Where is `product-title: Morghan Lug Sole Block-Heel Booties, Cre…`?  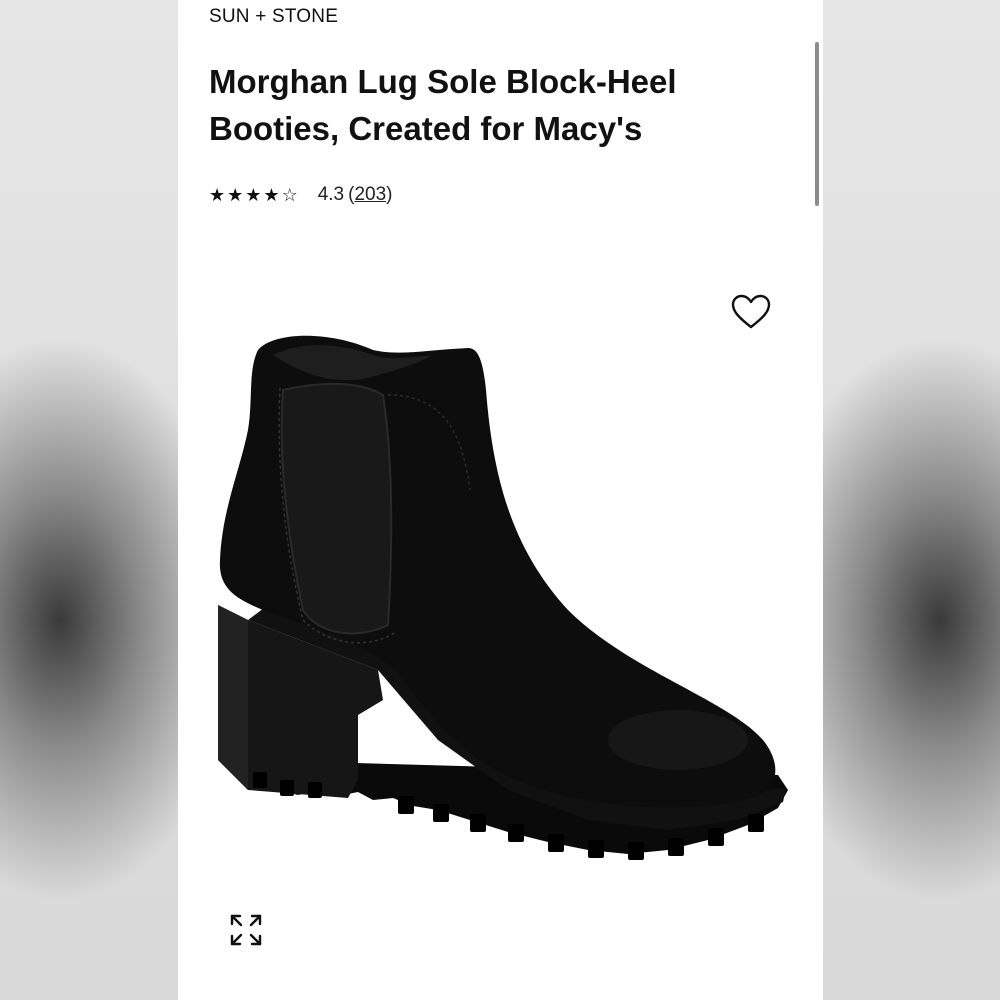 product-title: Morghan Lug Sole Block-Heel Booties, Cre… is located at coordinates (443, 105).